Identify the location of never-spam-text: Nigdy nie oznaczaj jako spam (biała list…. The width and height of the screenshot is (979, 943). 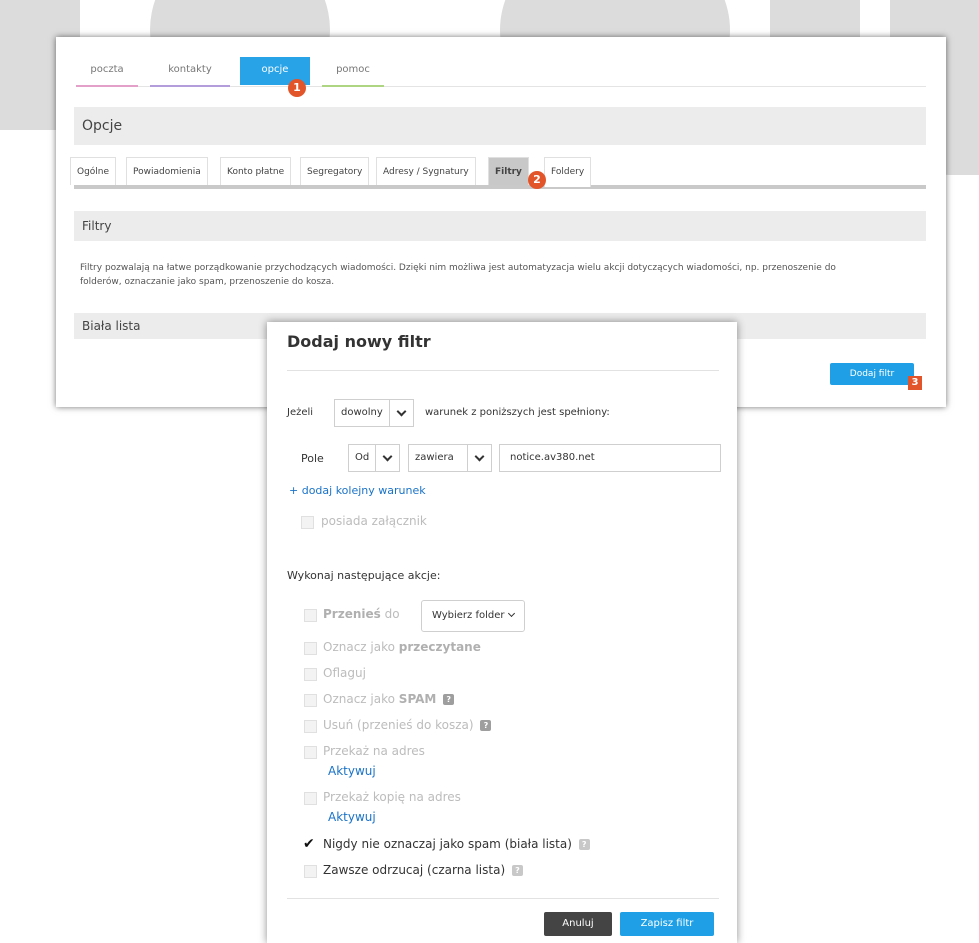
(447, 844).